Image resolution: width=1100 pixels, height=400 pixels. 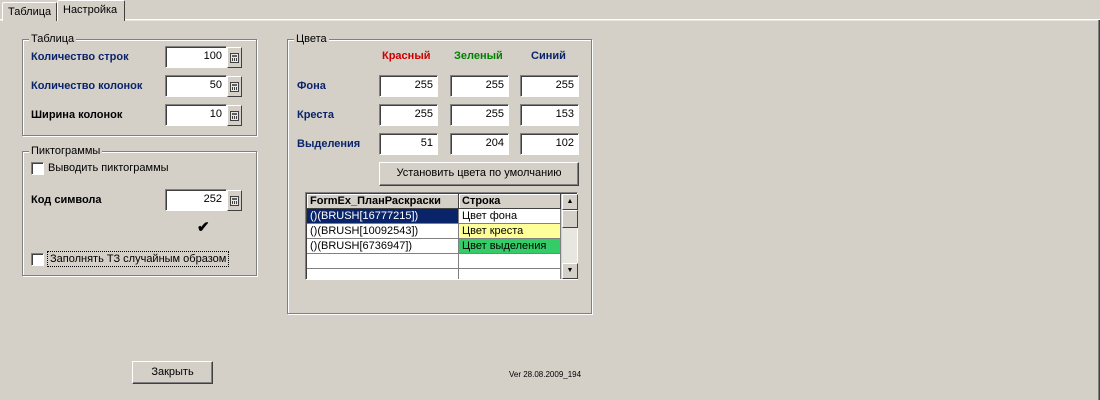 I want to click on red-column-header: Красный, so click(x=406, y=56).